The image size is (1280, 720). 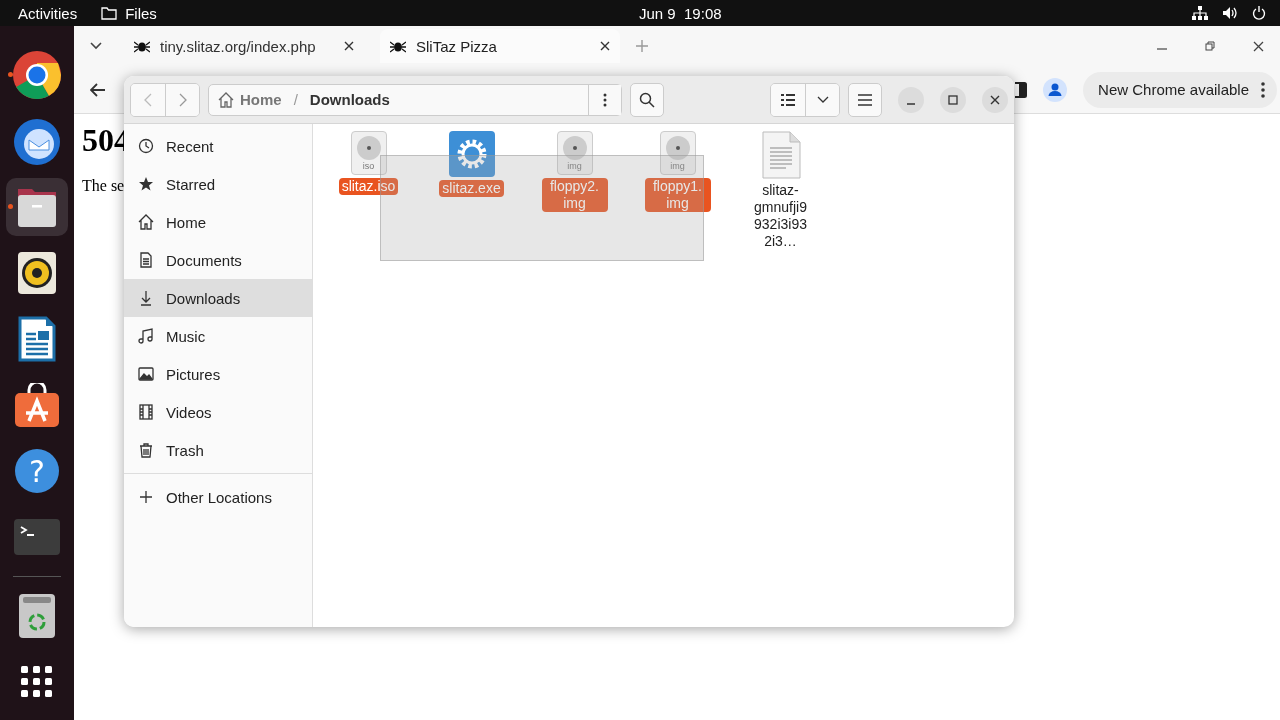 I want to click on volume-icon, so click(x=1230, y=13).